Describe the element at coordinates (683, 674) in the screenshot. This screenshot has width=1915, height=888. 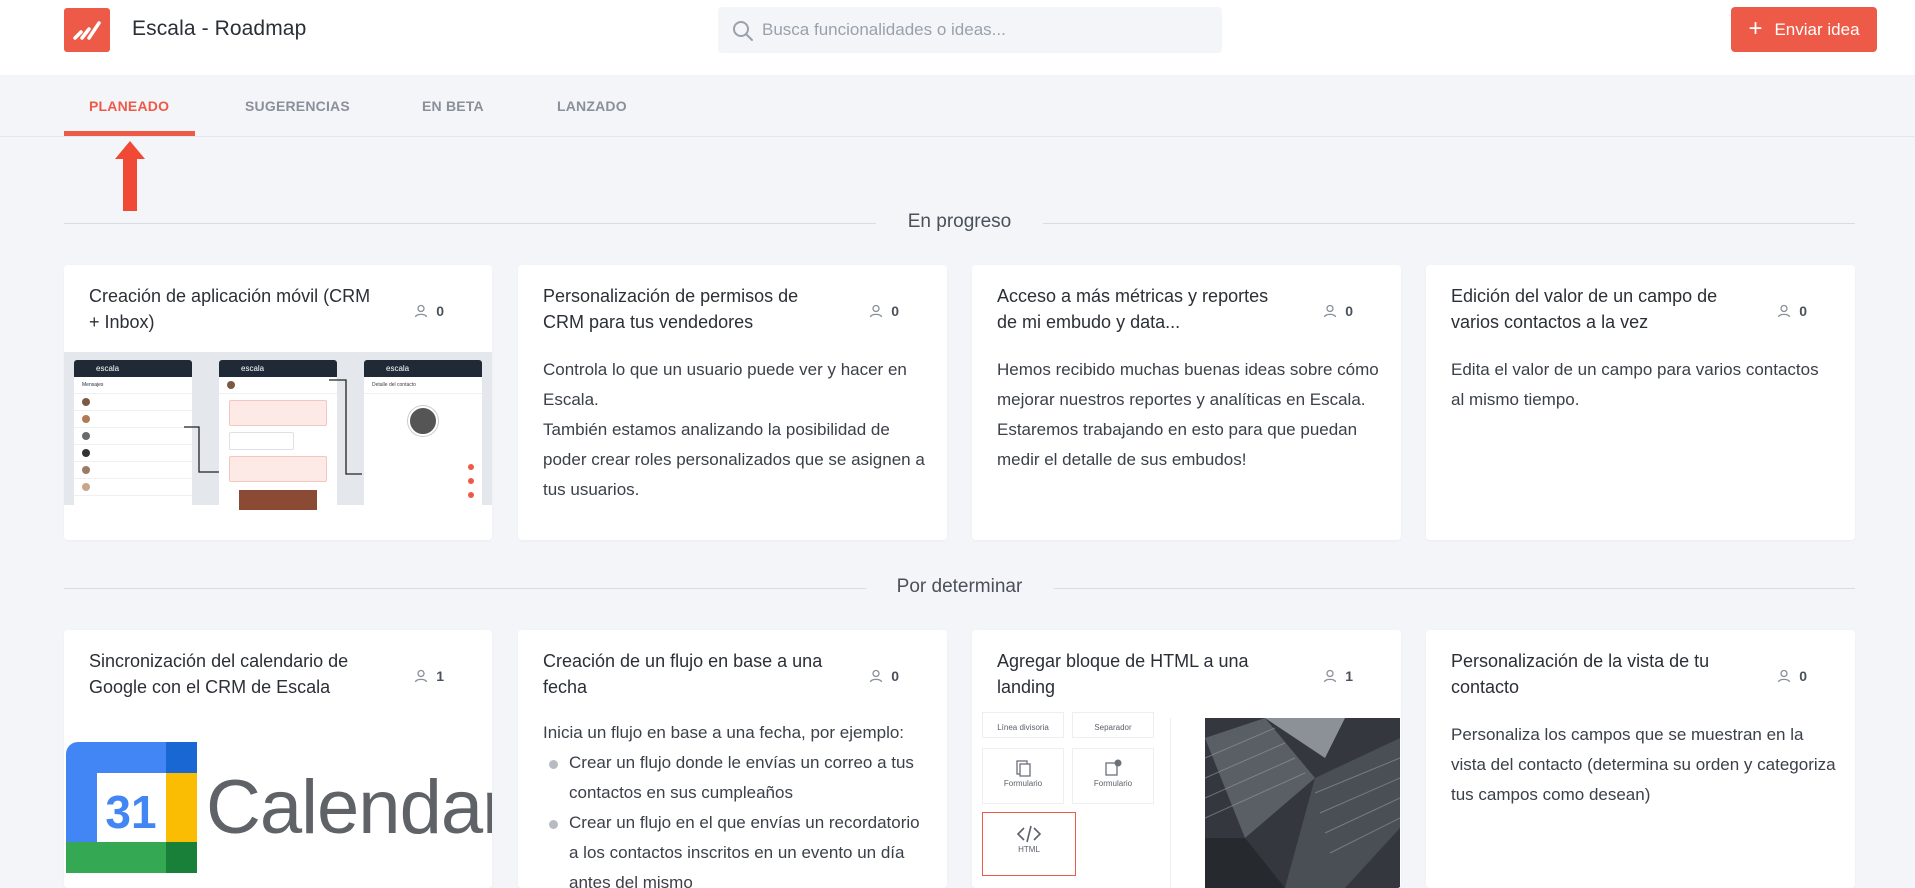
I see `card-title: Creación de un flujo en base a una fecha` at that location.